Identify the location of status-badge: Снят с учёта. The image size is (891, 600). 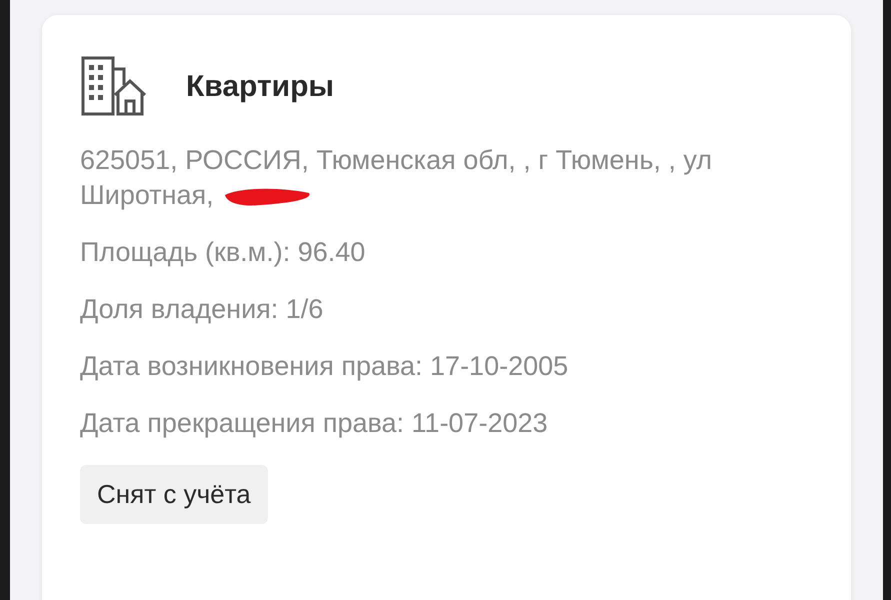
(174, 494).